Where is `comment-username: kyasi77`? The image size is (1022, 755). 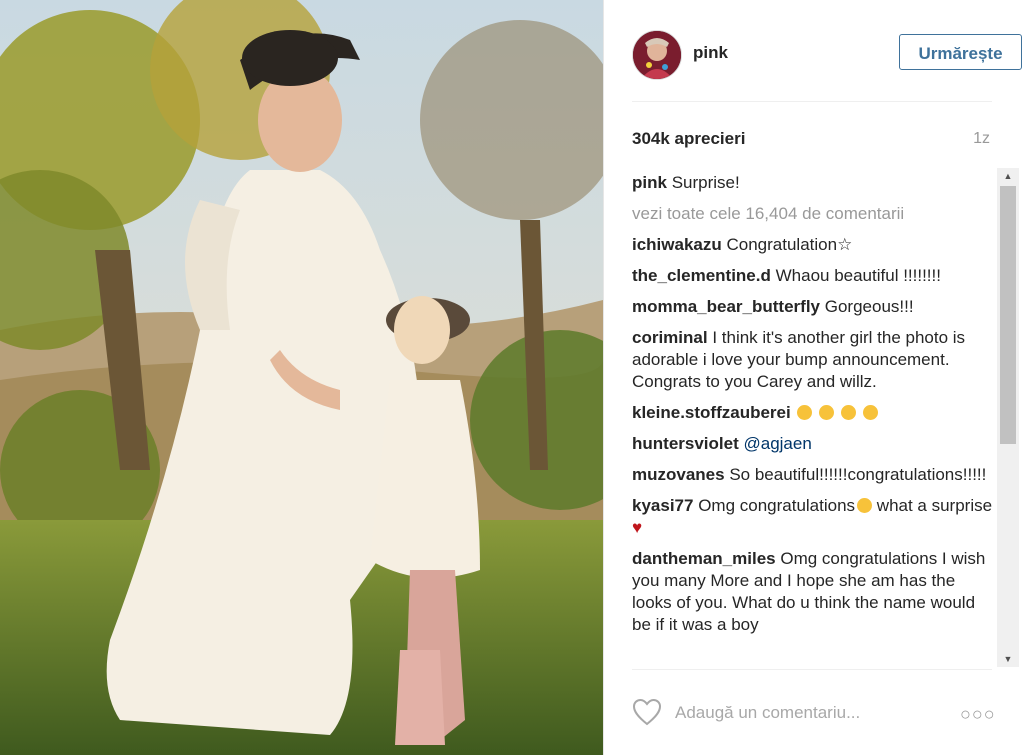 comment-username: kyasi77 is located at coordinates (662, 505).